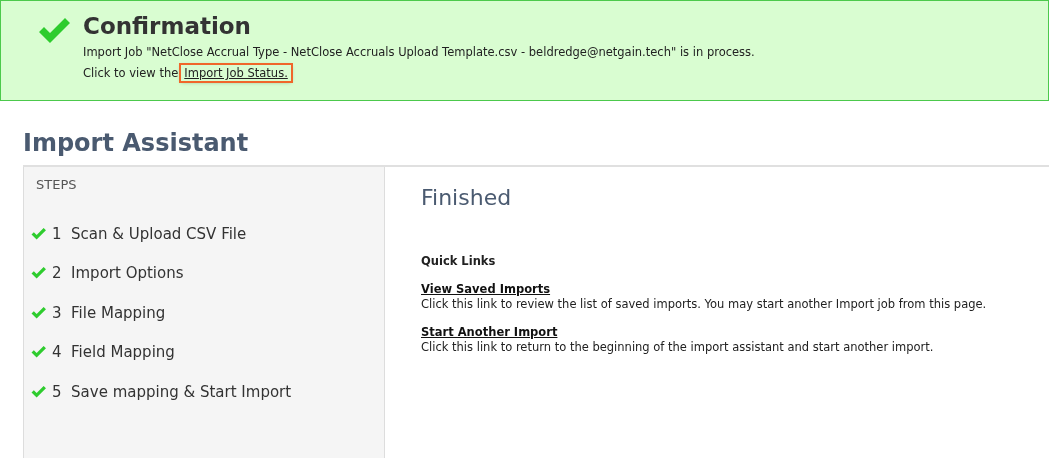  What do you see at coordinates (149, 233) in the screenshot?
I see `step-label: 1 Scan & Upload CSV File` at bounding box center [149, 233].